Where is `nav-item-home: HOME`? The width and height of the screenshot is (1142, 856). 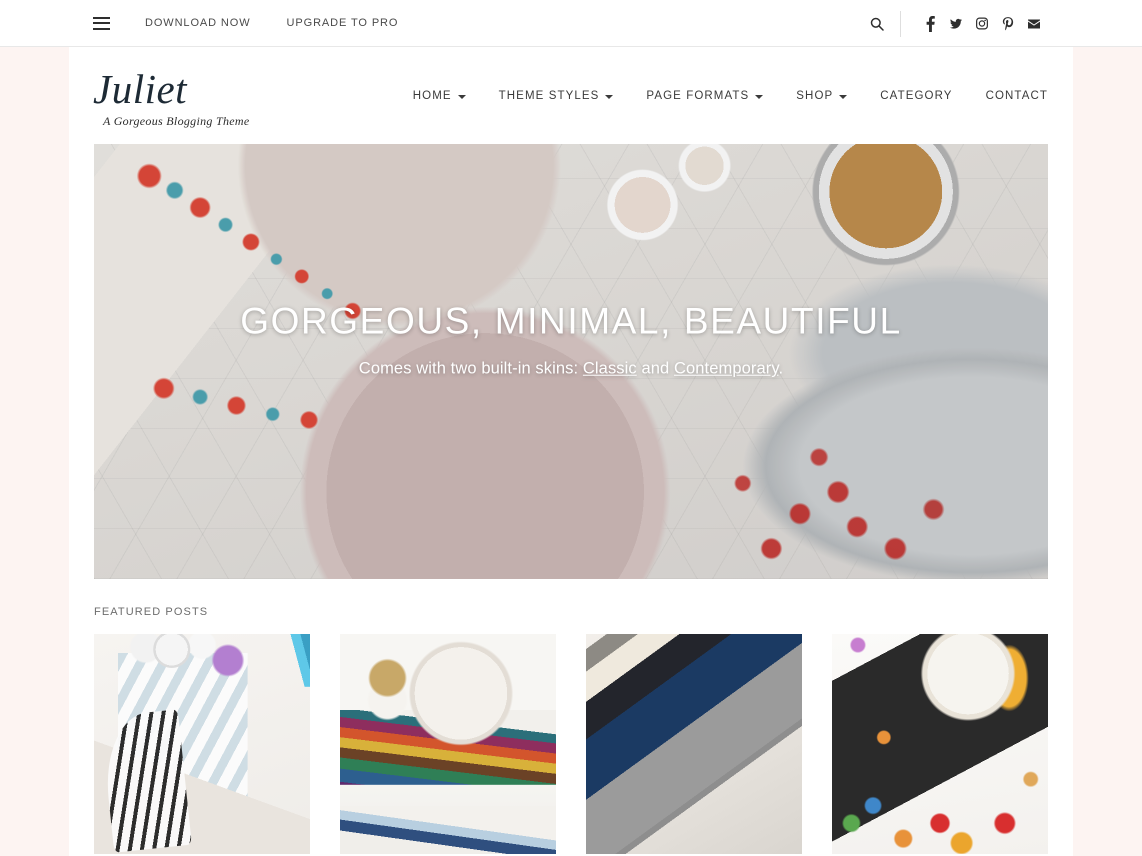 nav-item-home: HOME is located at coordinates (439, 96).